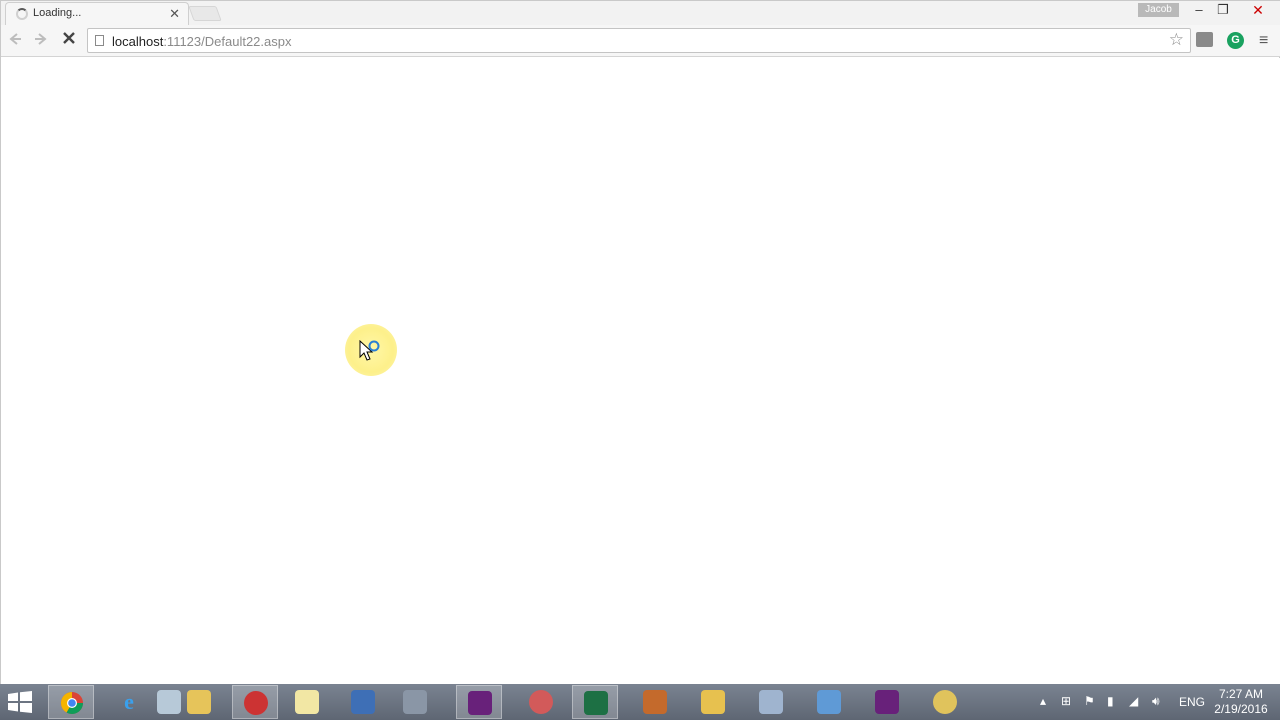 This screenshot has height=720, width=1280. I want to click on taskbar-bridge-app, so click(655, 702).